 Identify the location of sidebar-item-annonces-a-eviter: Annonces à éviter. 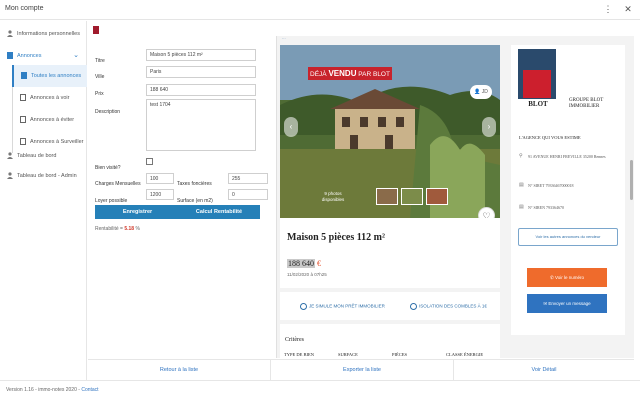
(49, 120).